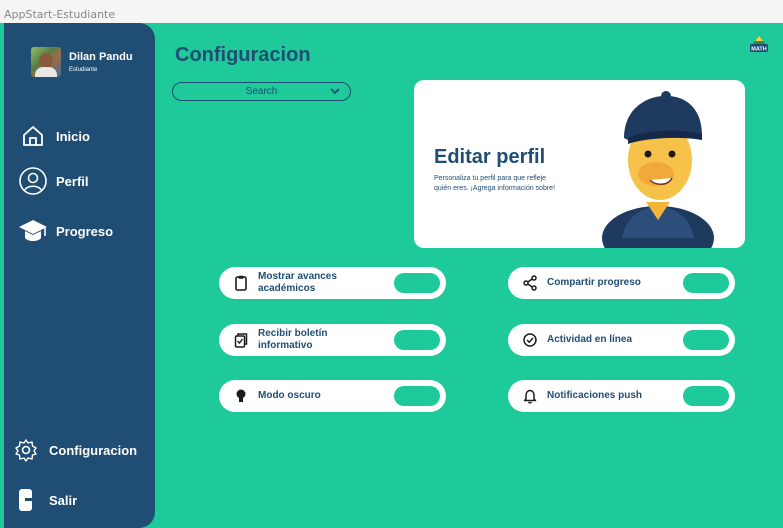 The height and width of the screenshot is (528, 783). What do you see at coordinates (759, 50) in the screenshot?
I see `math-logo-text: MATH` at bounding box center [759, 50].